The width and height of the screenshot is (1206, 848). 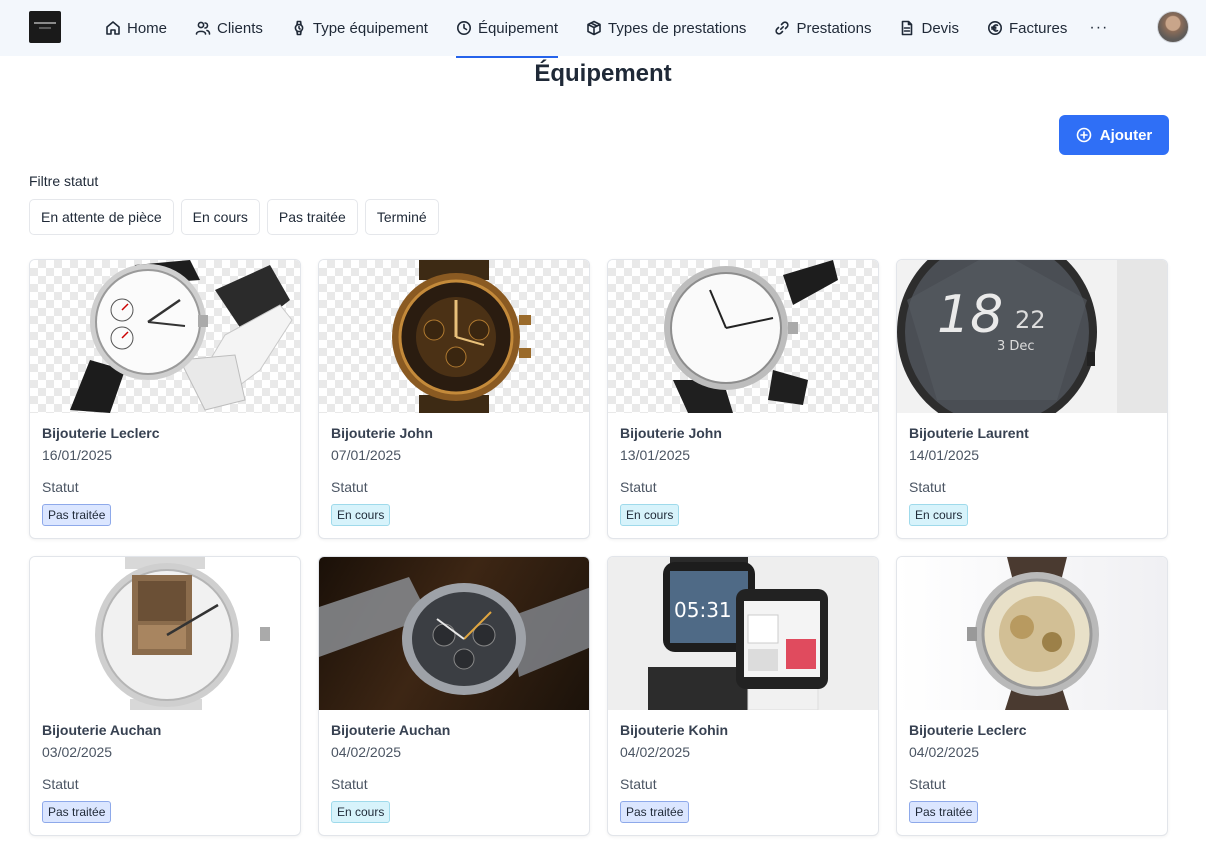 I want to click on filter-chip-termine: Terminé, so click(x=401, y=217).